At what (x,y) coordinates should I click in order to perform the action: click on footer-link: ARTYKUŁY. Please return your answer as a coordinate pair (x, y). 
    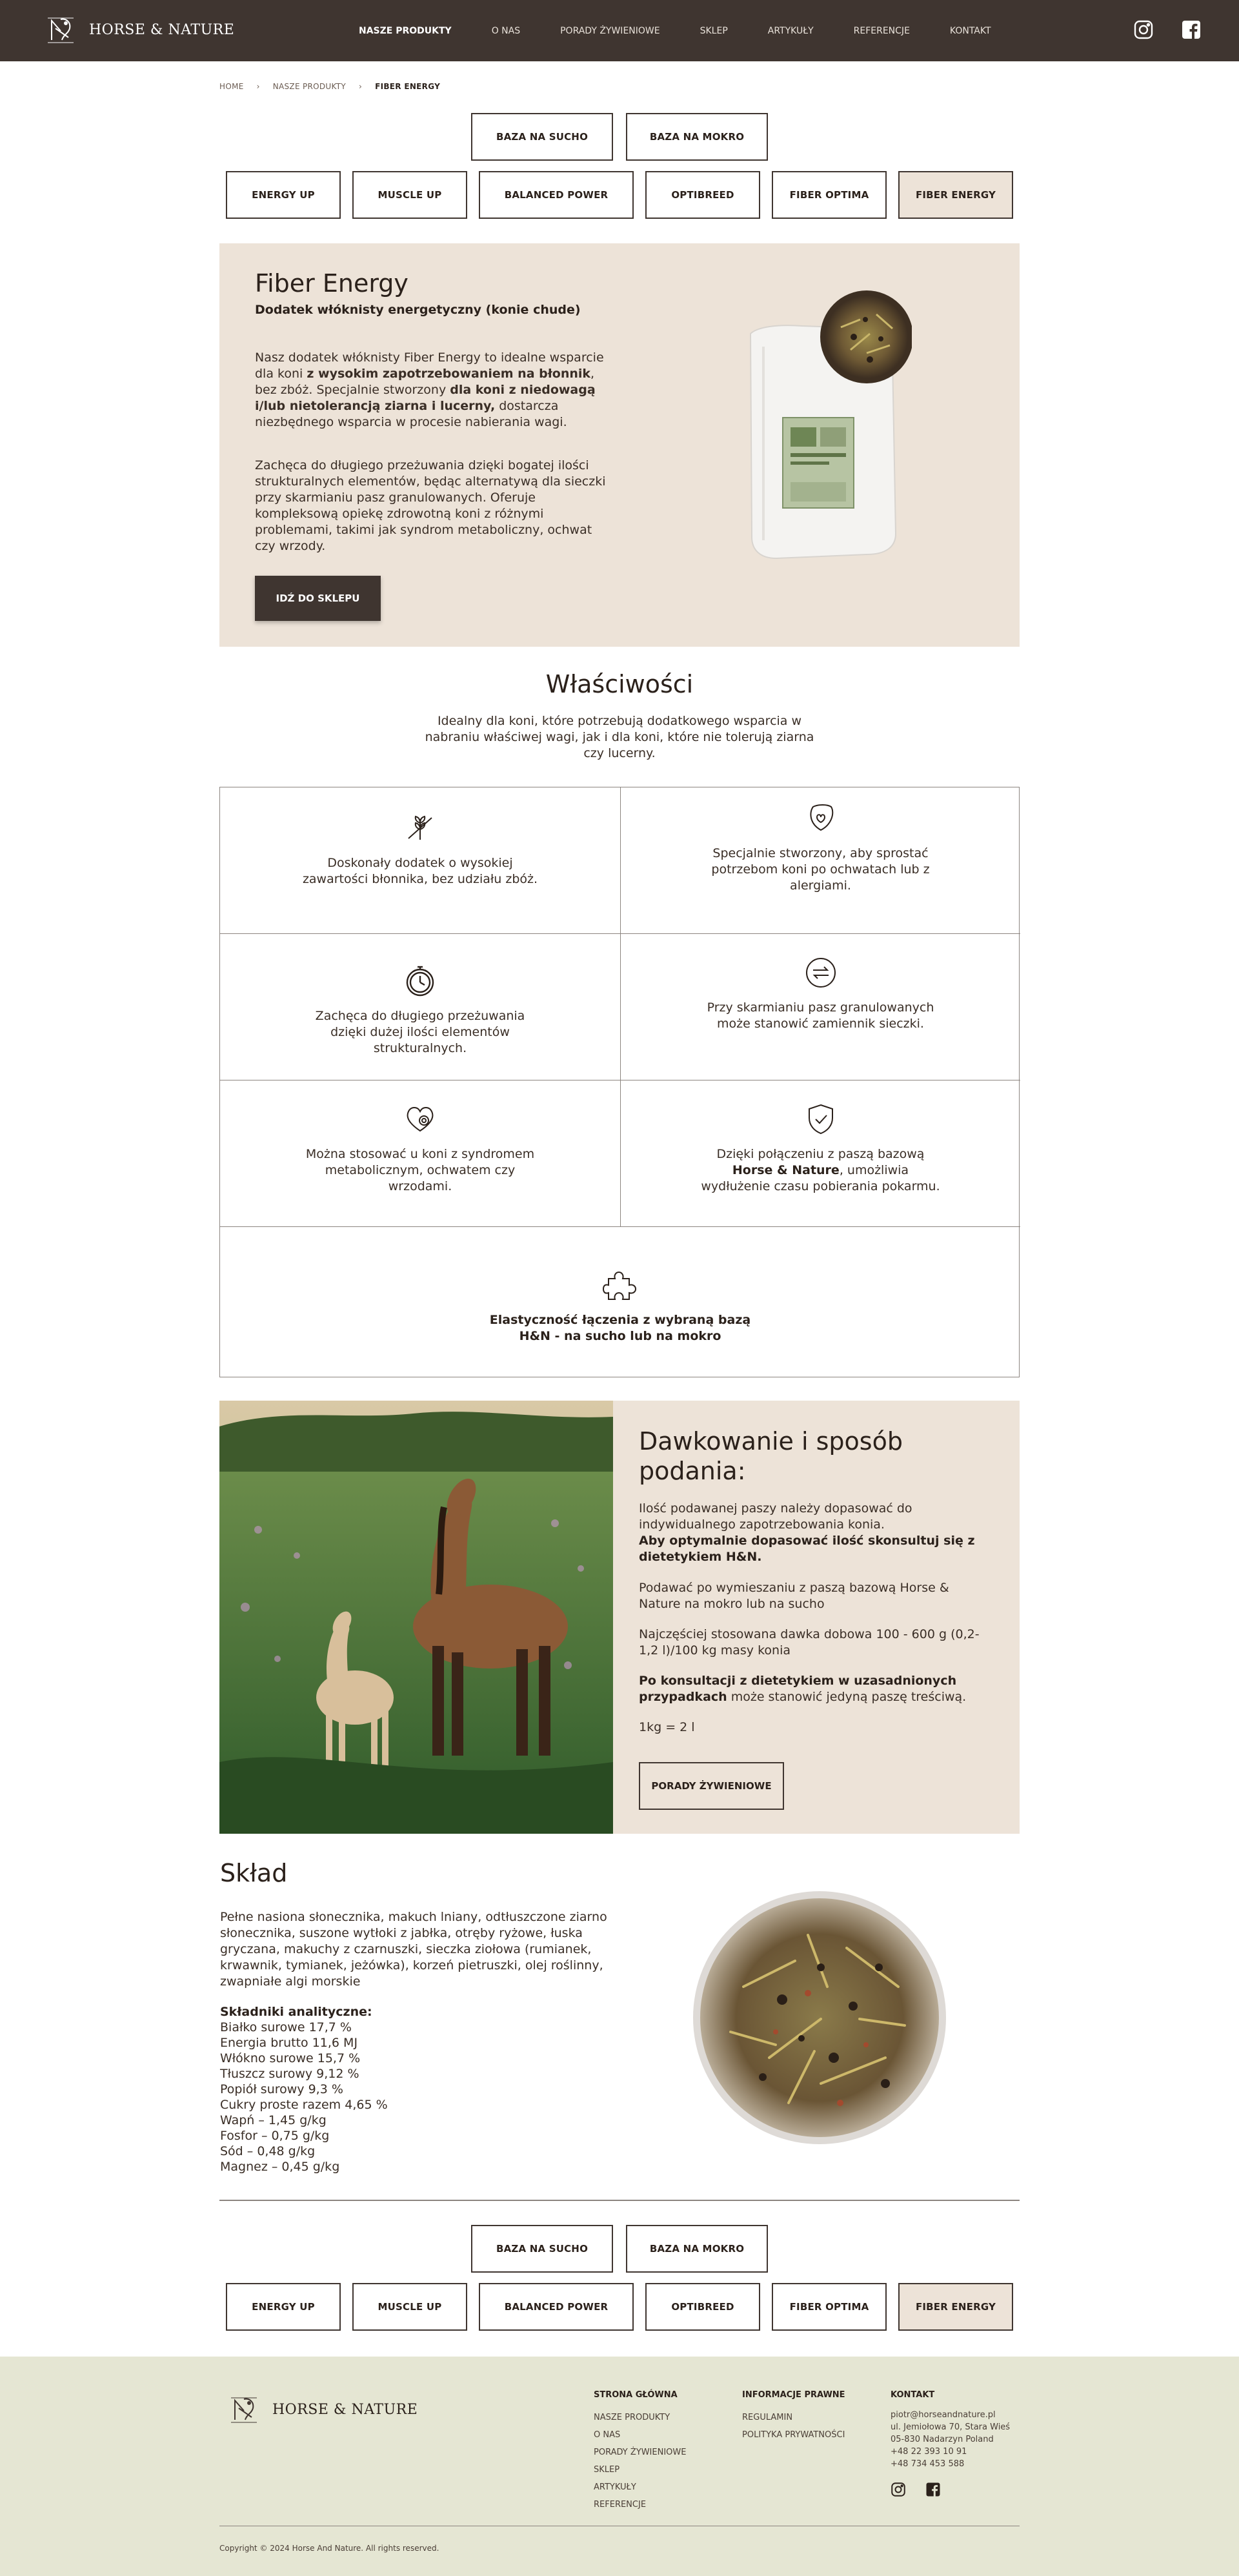
    Looking at the image, I should click on (640, 2487).